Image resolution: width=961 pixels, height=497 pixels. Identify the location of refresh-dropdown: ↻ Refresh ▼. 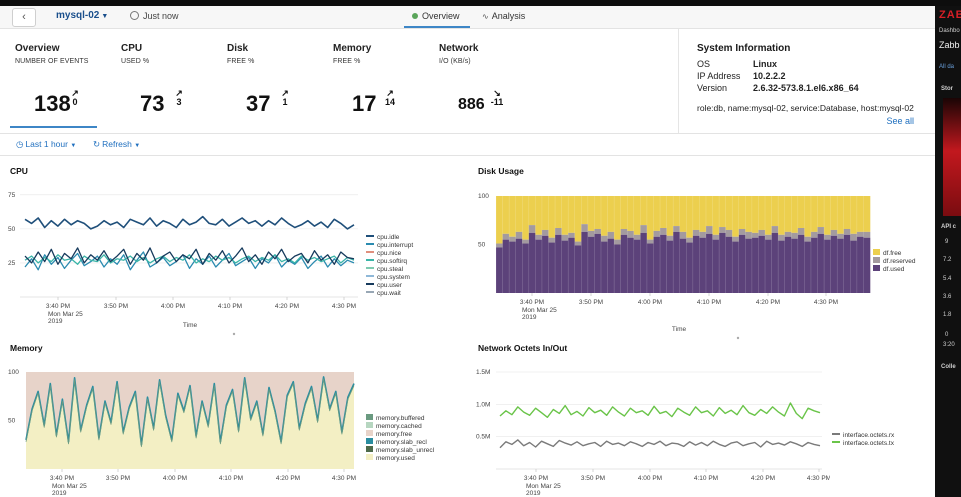
(116, 144).